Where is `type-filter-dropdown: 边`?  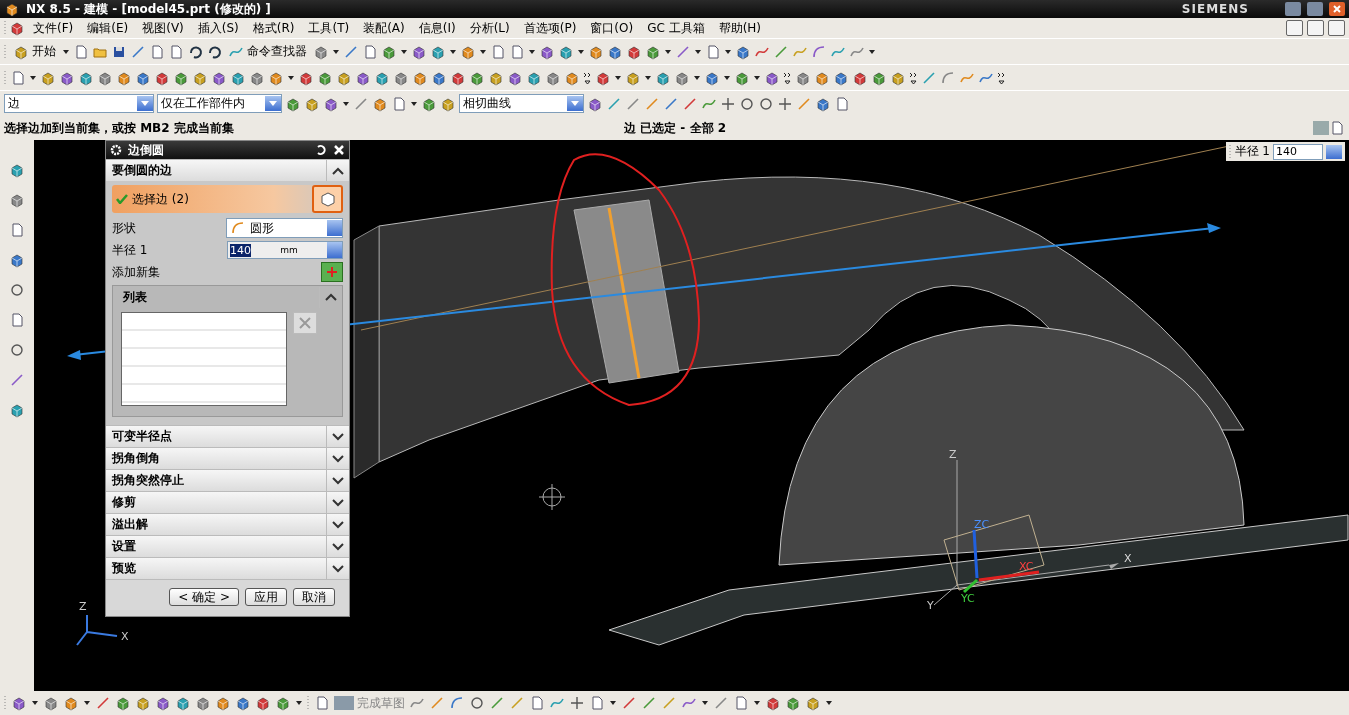 type-filter-dropdown: 边 is located at coordinates (79, 103).